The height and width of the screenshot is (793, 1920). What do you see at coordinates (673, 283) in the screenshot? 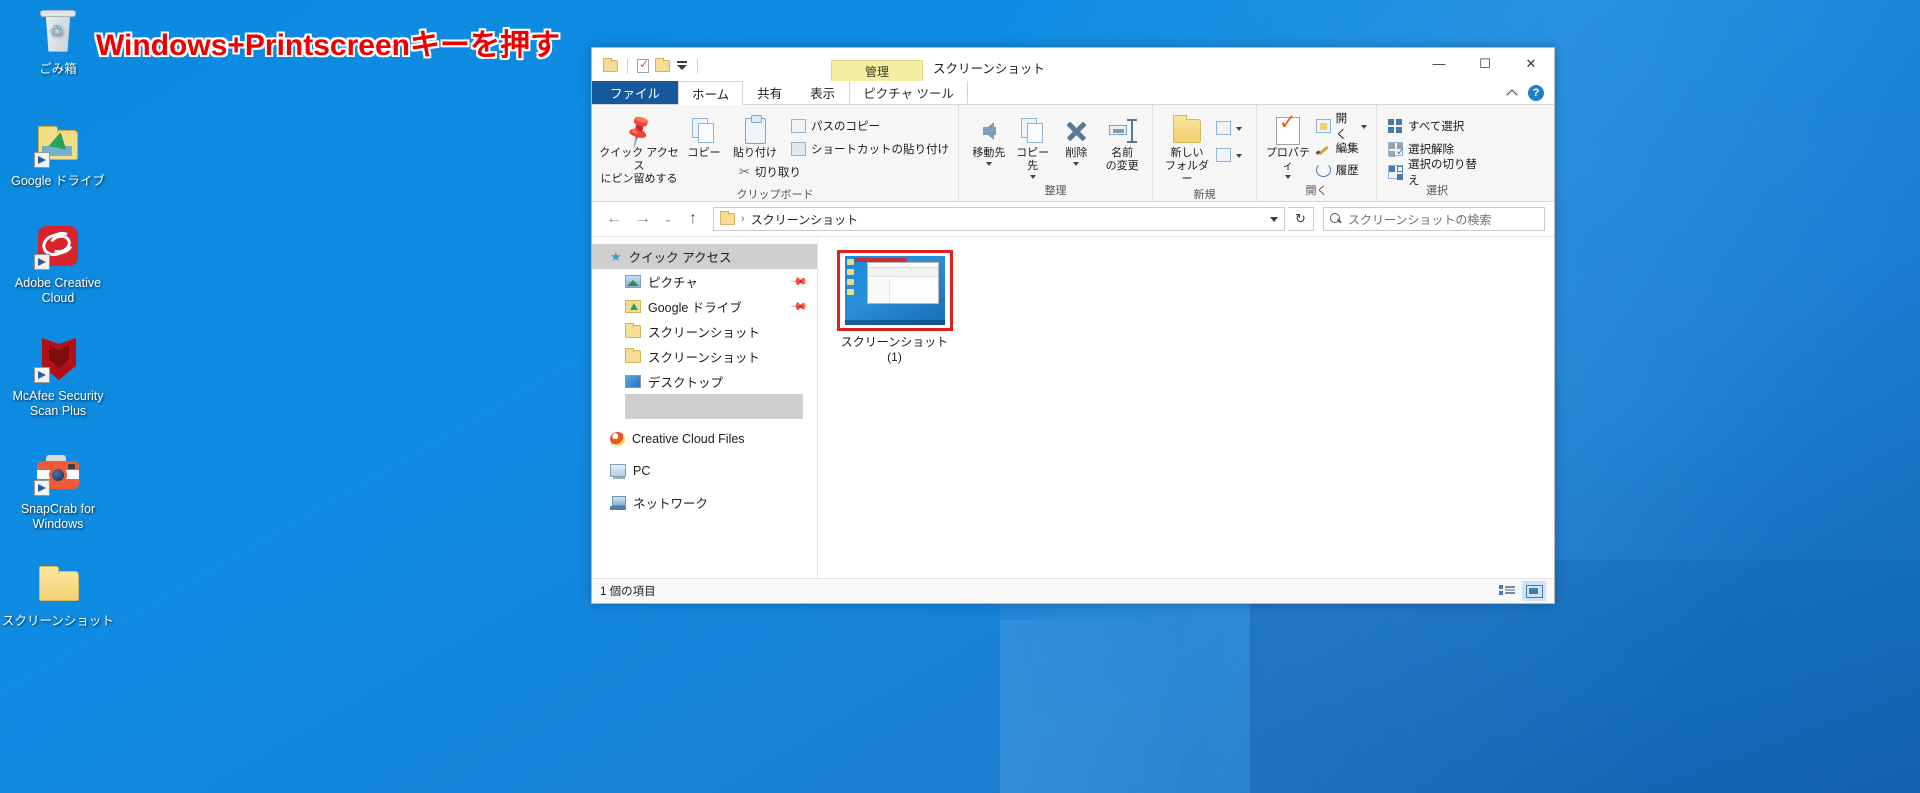
I see `sidebar-item-label: ピクチャ` at bounding box center [673, 283].